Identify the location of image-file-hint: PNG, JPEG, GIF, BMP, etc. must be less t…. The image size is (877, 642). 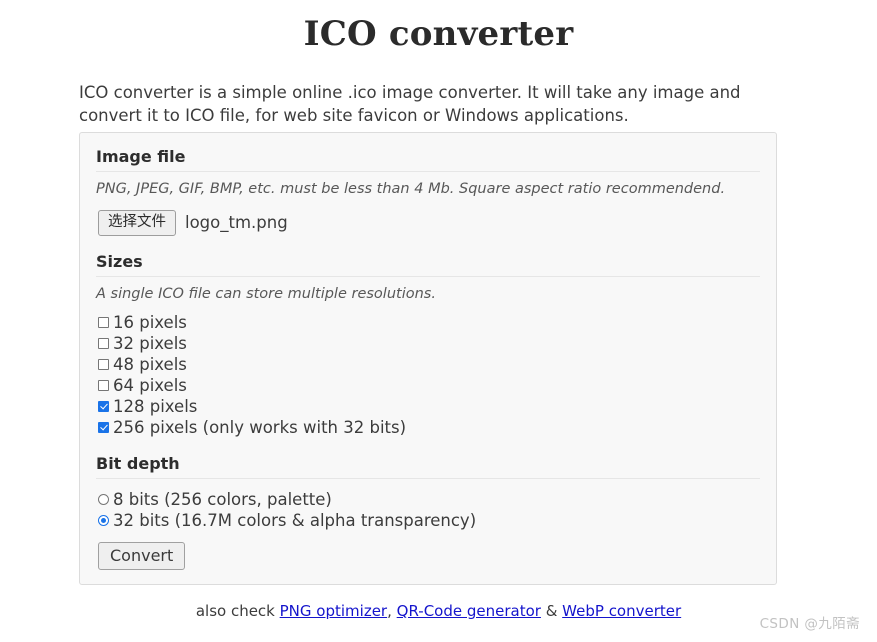
(411, 189).